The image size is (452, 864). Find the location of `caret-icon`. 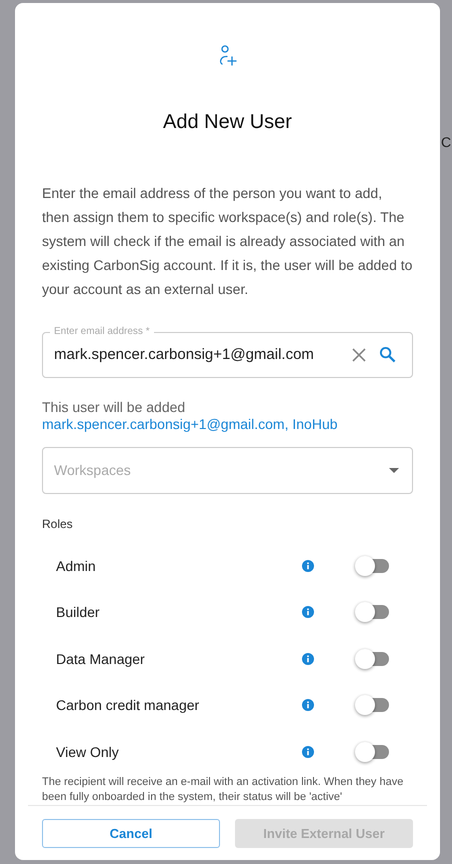

caret-icon is located at coordinates (394, 470).